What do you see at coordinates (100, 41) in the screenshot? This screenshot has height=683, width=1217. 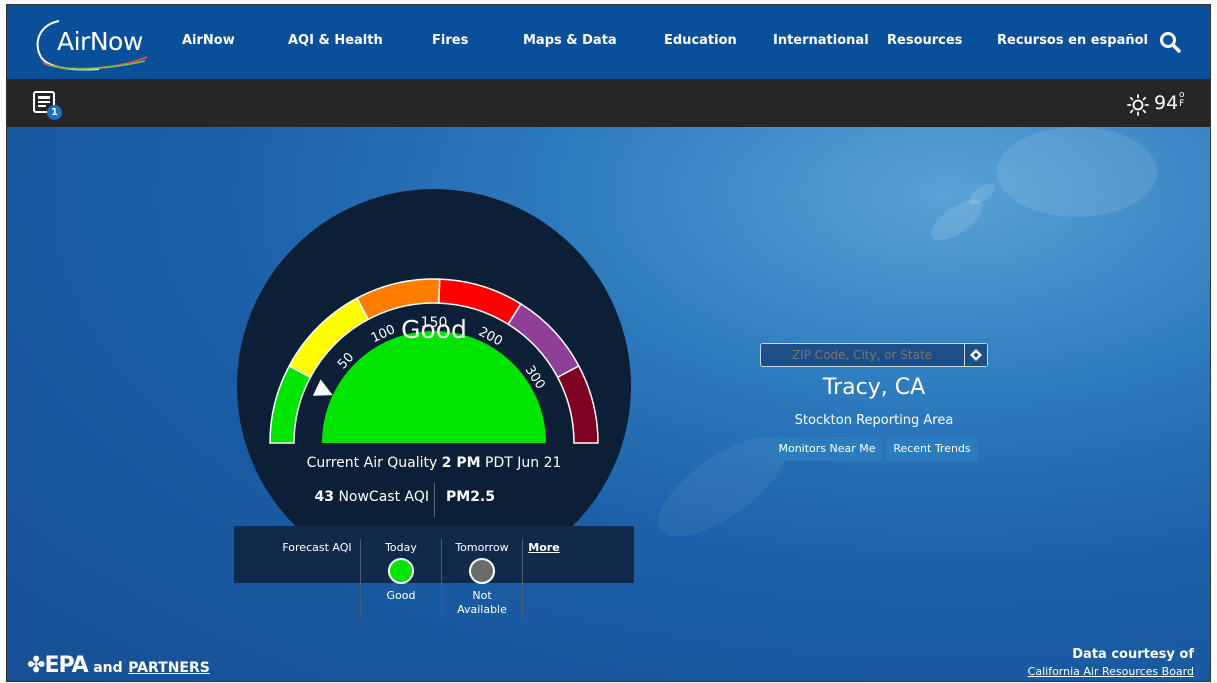 I see `logo-text: AirNow` at bounding box center [100, 41].